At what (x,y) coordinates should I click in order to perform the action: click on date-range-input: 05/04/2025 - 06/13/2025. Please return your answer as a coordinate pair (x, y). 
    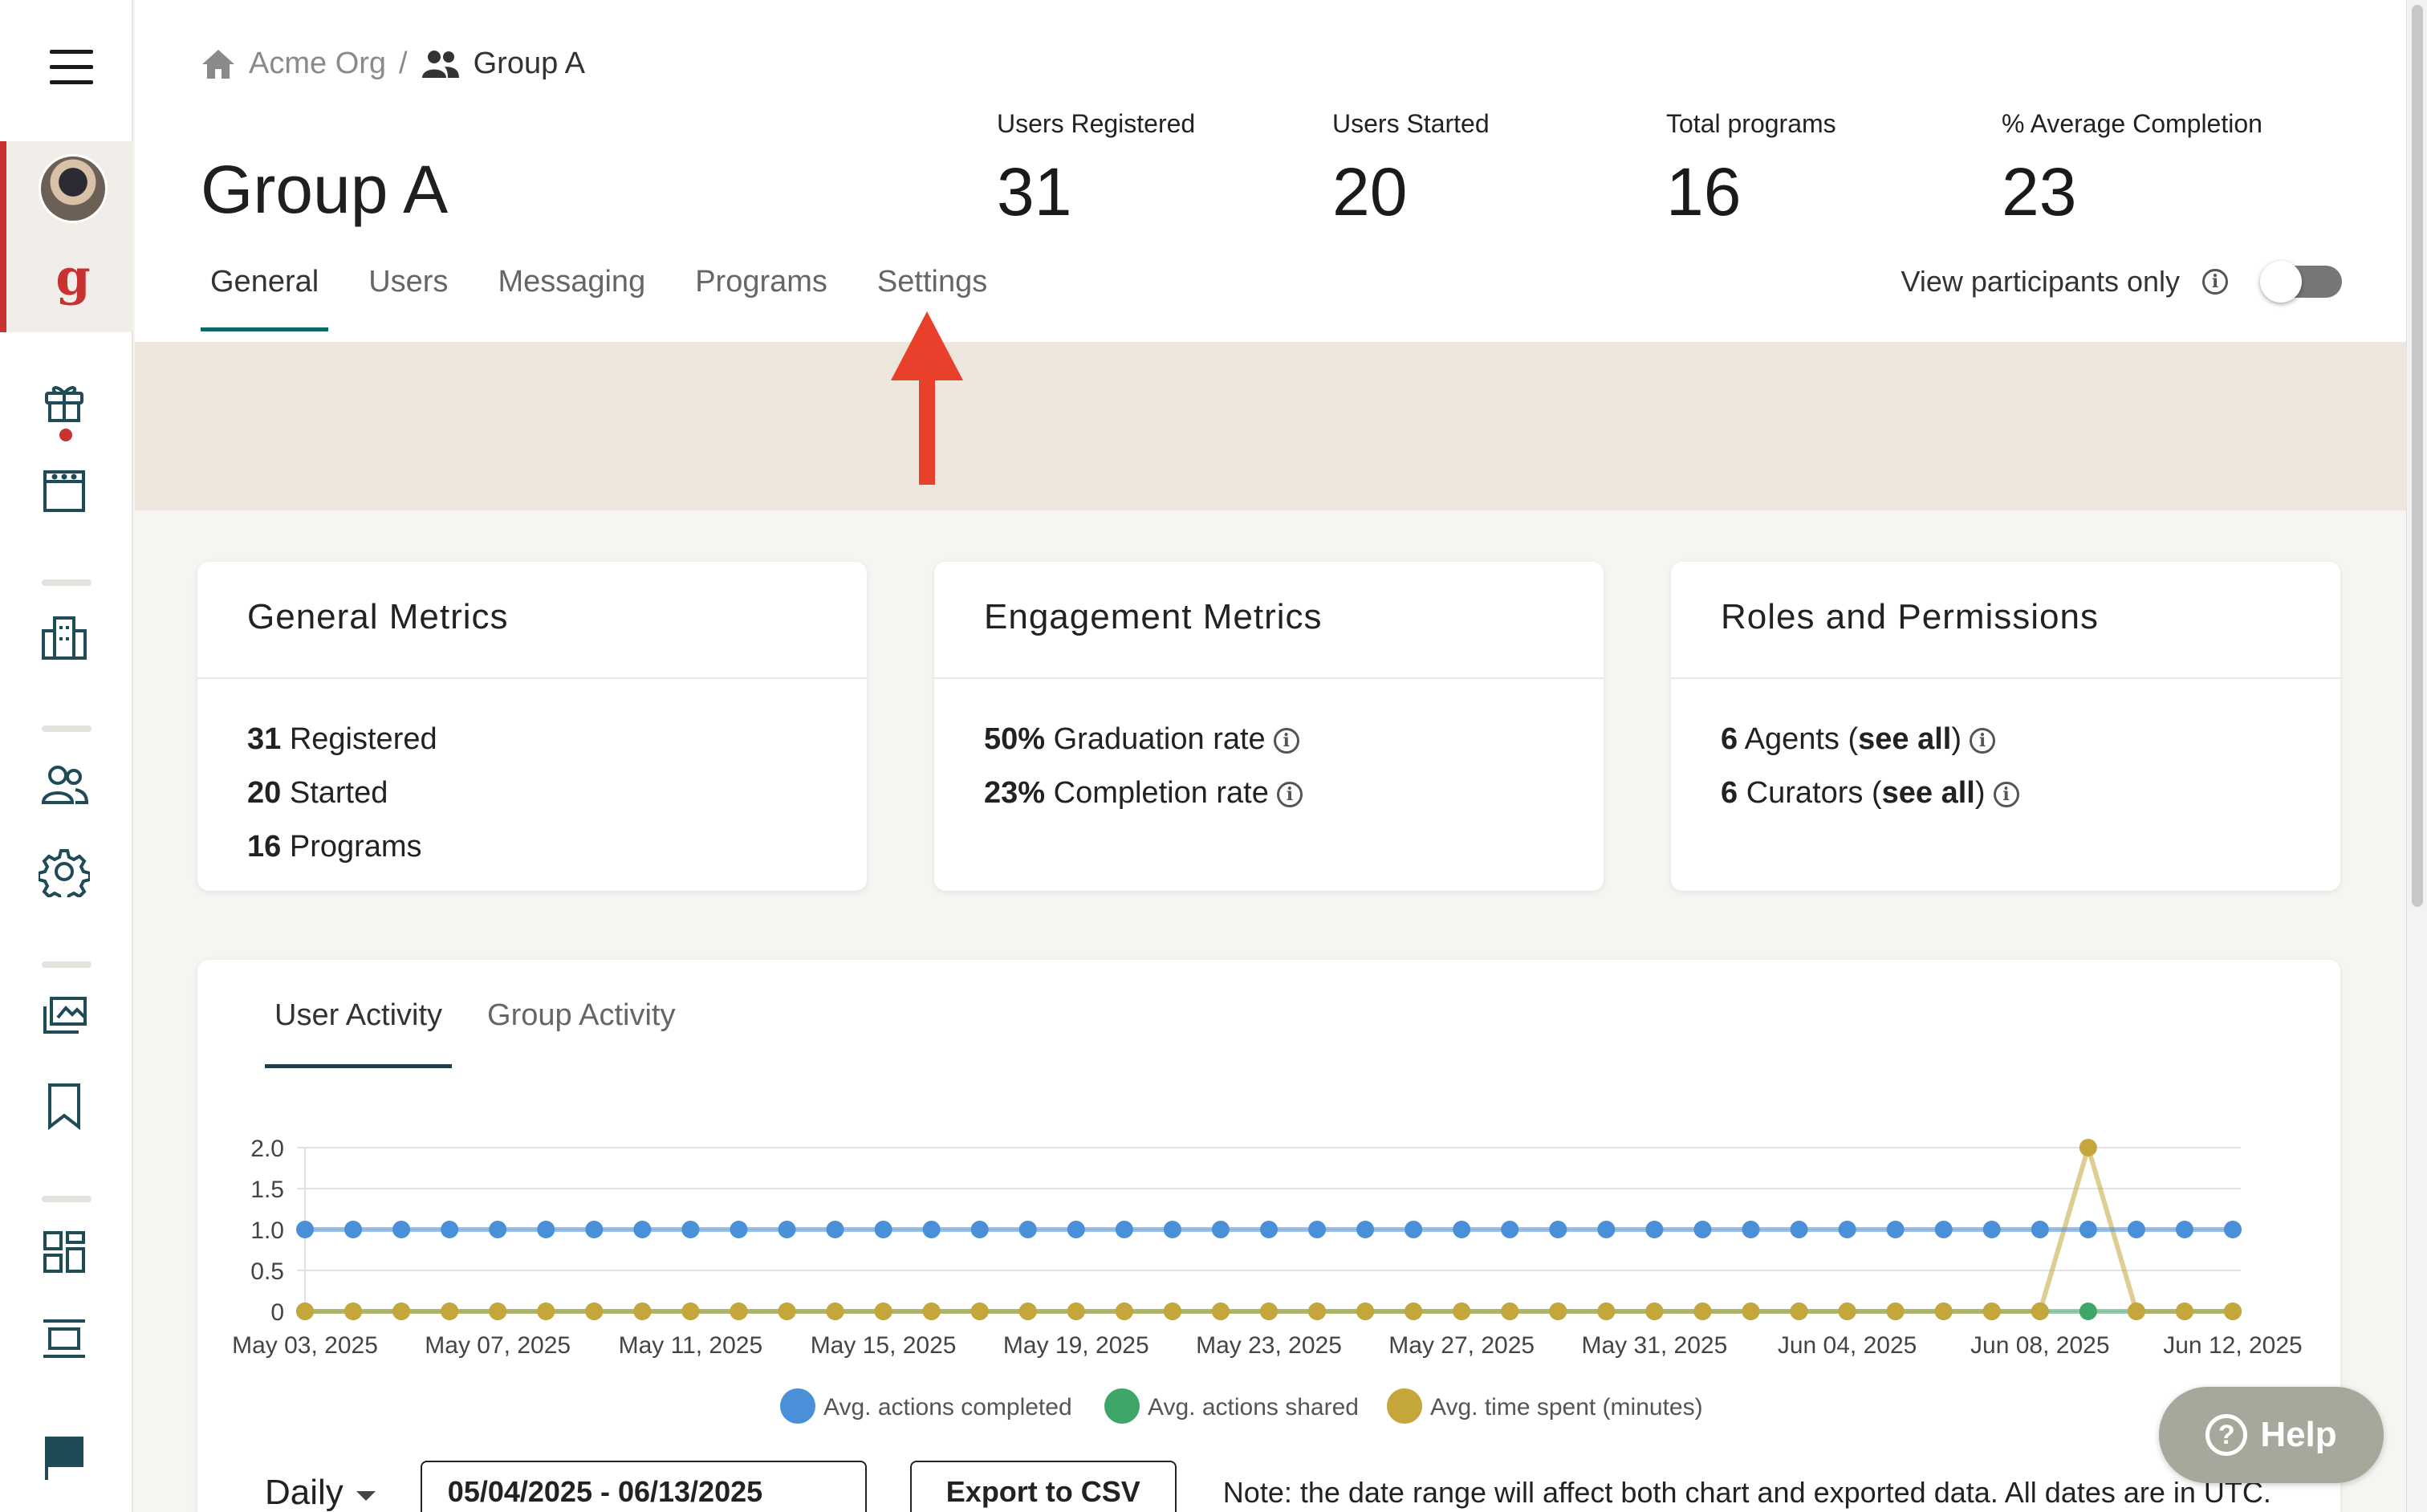
    Looking at the image, I should click on (643, 1487).